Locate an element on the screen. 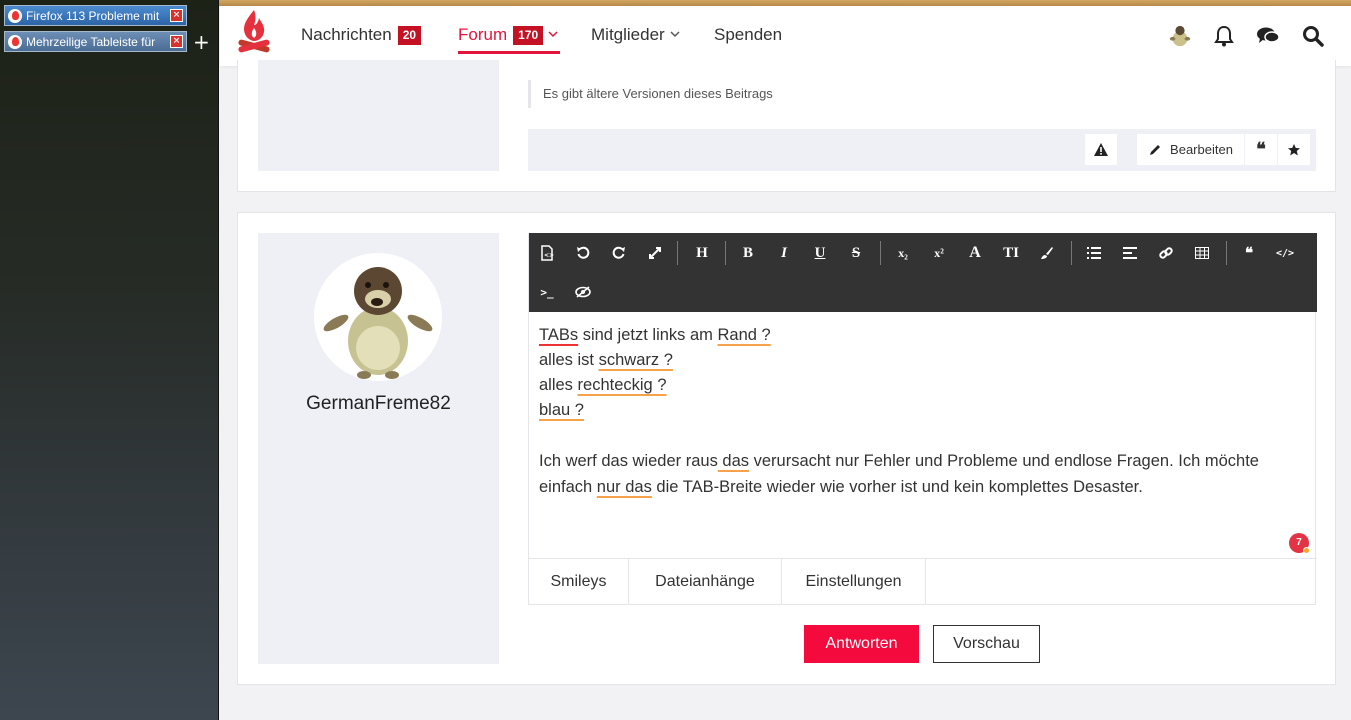  browser-tab-title: Mehrzeilige Tableiste für is located at coordinates (91, 41).